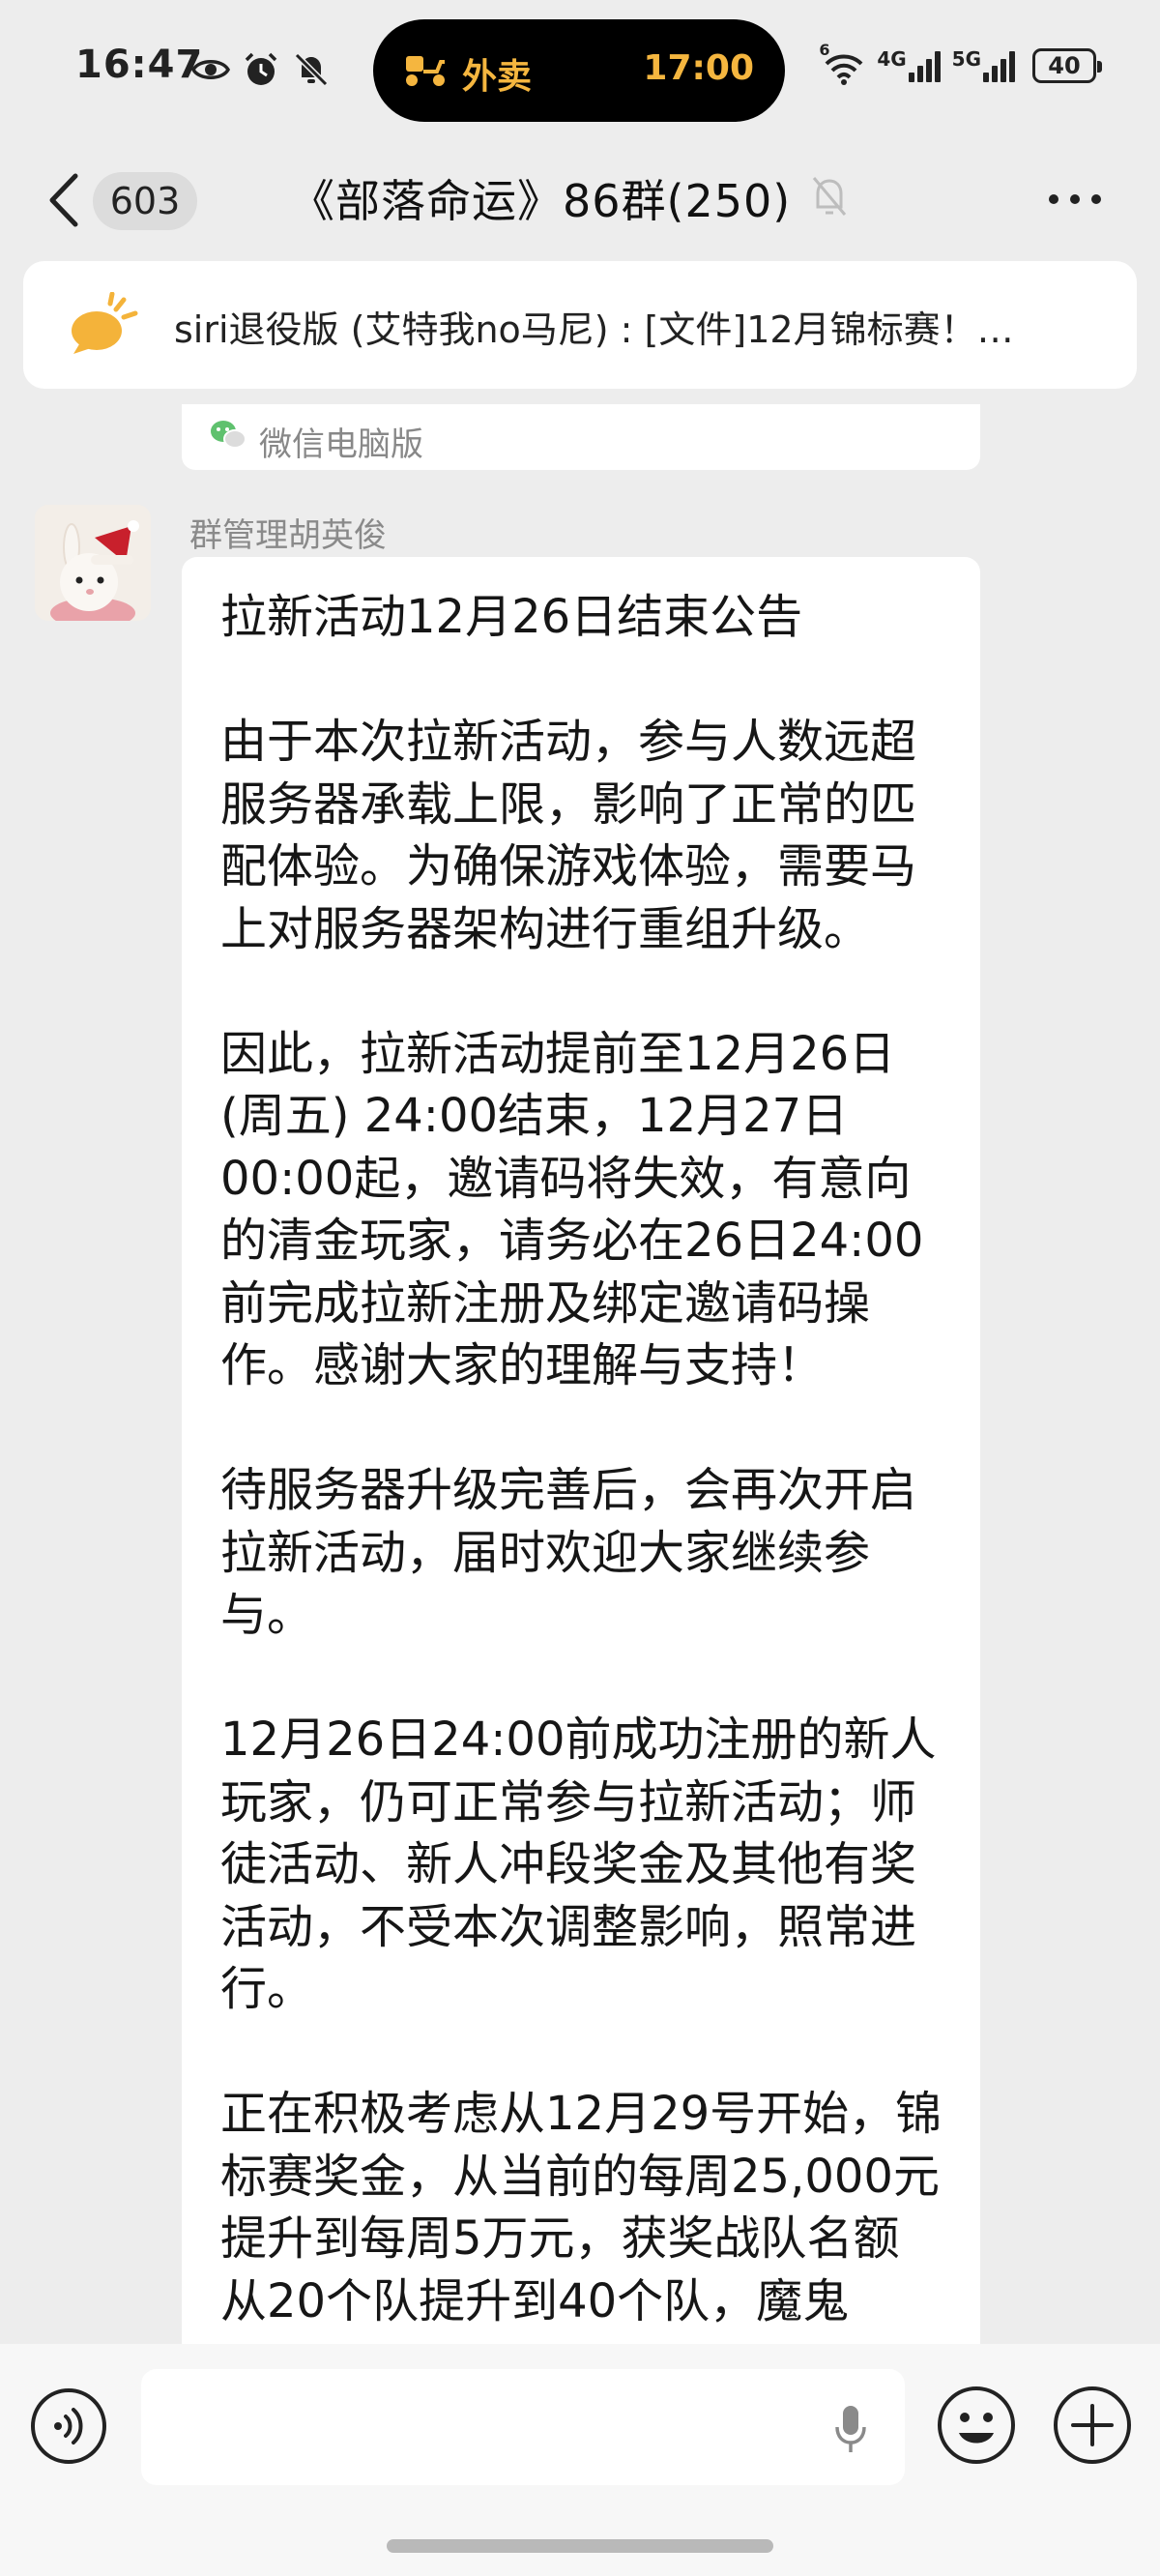 Image resolution: width=1160 pixels, height=2576 pixels. Describe the element at coordinates (145, 201) in the screenshot. I see `unread-count-badge: 603` at that location.